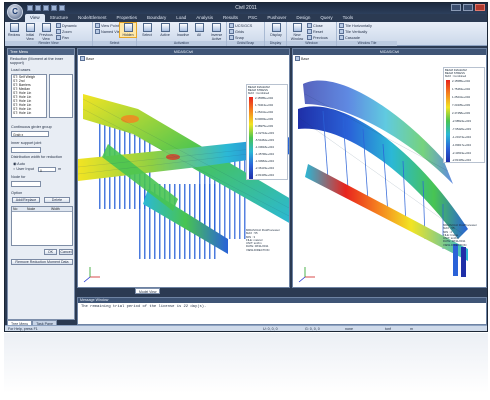 This screenshot has width=490, height=400. What do you see at coordinates (97, 25) in the screenshot?
I see `view-point-icon` at bounding box center [97, 25].